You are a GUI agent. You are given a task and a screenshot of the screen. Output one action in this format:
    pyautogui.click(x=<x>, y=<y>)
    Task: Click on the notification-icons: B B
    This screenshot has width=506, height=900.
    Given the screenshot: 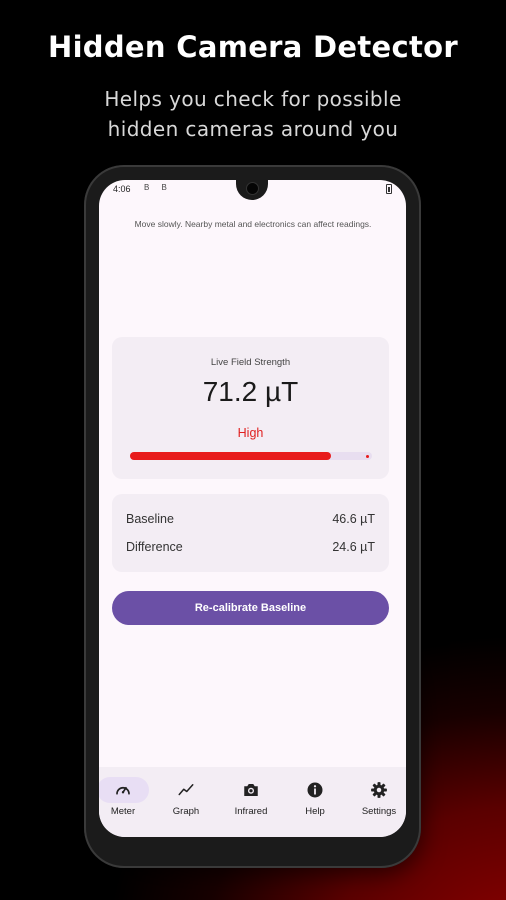 What is the action you would take?
    pyautogui.click(x=158, y=187)
    